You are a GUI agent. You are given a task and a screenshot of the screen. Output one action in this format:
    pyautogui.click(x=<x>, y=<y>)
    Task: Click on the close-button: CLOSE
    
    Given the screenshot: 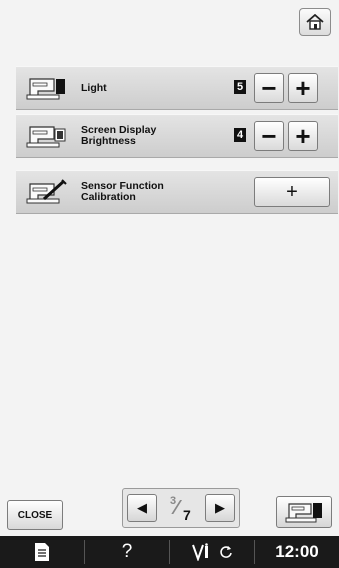 What is the action you would take?
    pyautogui.click(x=35, y=515)
    